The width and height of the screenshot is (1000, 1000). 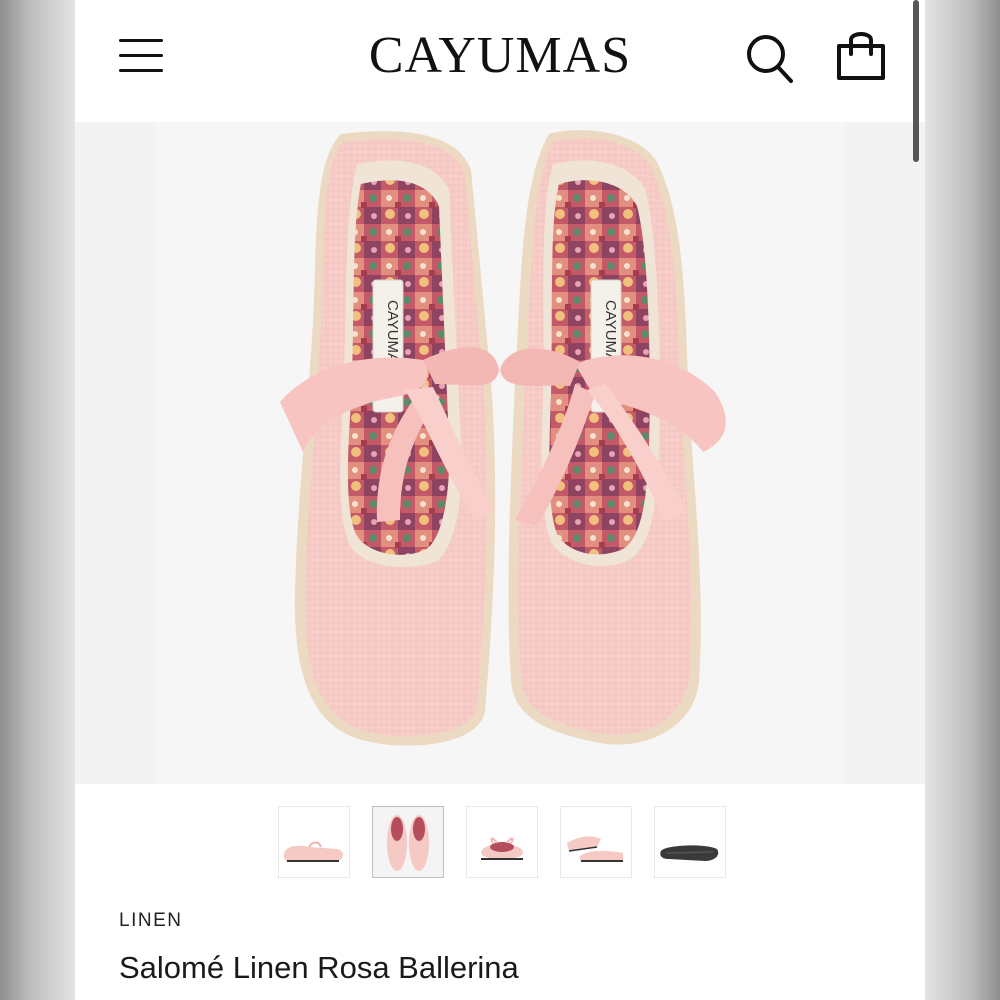 I want to click on thumbnail-pair-view, so click(x=596, y=842).